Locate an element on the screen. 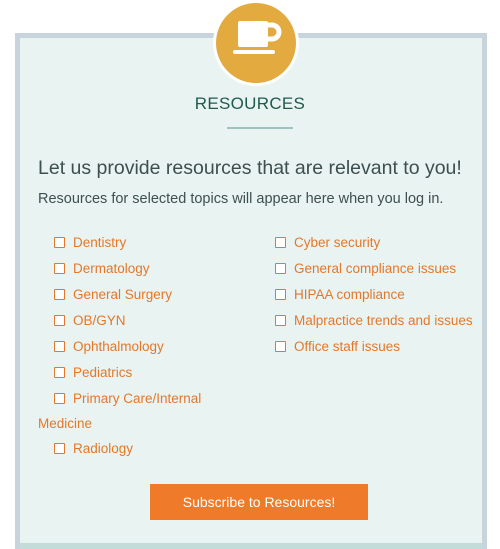 This screenshot has width=500, height=549. panel-bottom-border is located at coordinates (251, 546).